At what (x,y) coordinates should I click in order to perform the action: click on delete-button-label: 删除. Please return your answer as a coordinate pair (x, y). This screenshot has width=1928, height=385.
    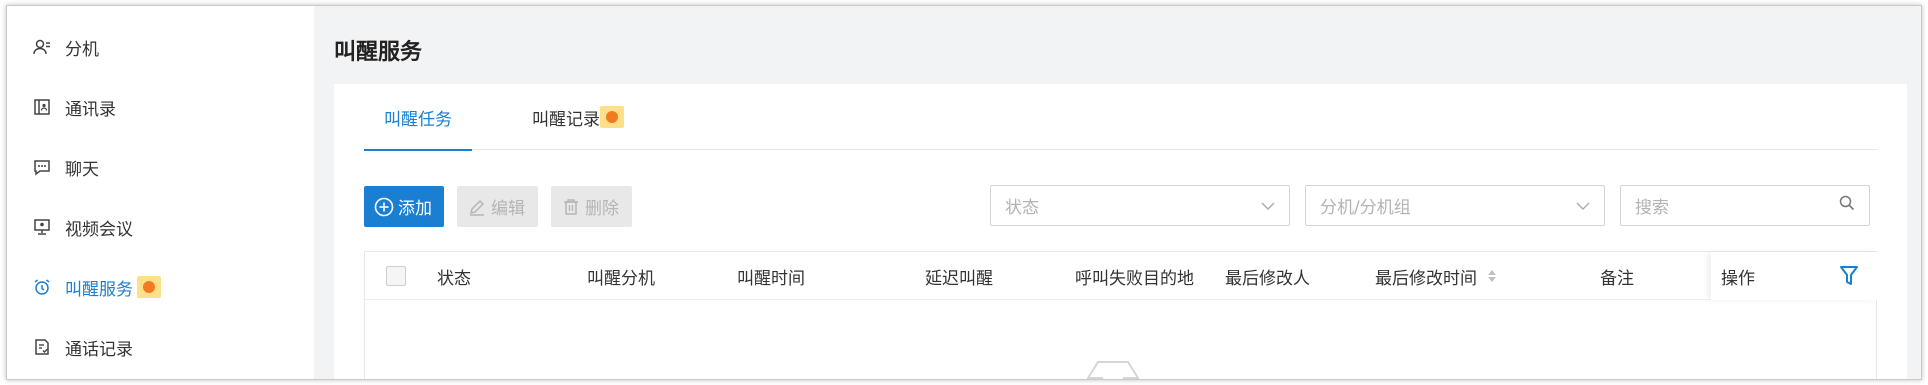
    Looking at the image, I should click on (602, 209).